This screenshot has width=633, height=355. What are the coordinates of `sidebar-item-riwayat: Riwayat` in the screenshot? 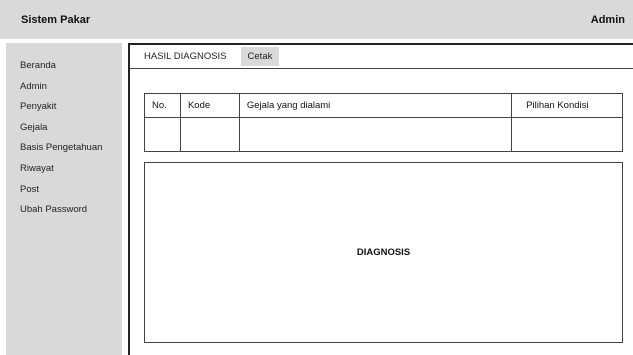 It's located at (64, 169).